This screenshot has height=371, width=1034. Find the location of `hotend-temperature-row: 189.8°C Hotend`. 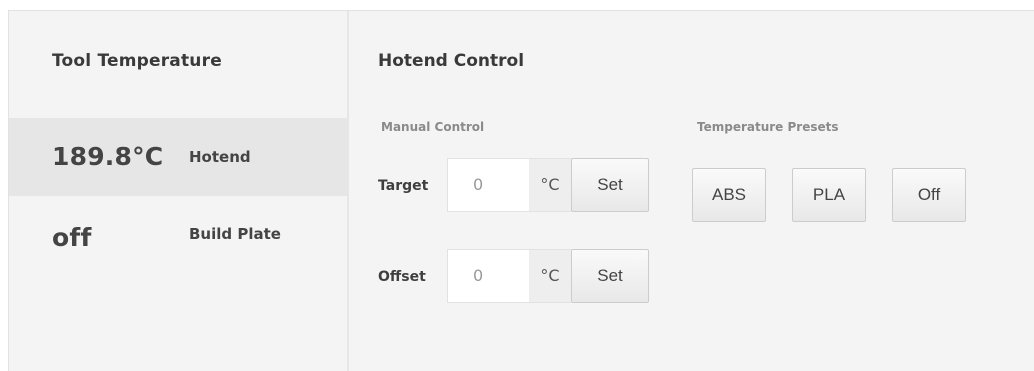

hotend-temperature-row: 189.8°C Hotend is located at coordinates (178, 157).